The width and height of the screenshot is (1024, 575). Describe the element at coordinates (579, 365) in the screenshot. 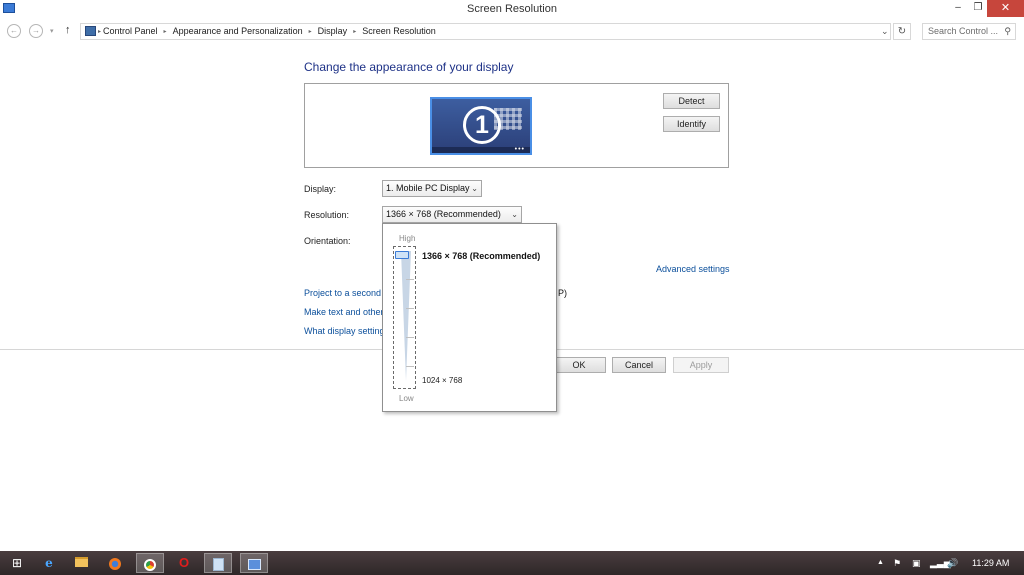

I see `ok-button: OK` at that location.